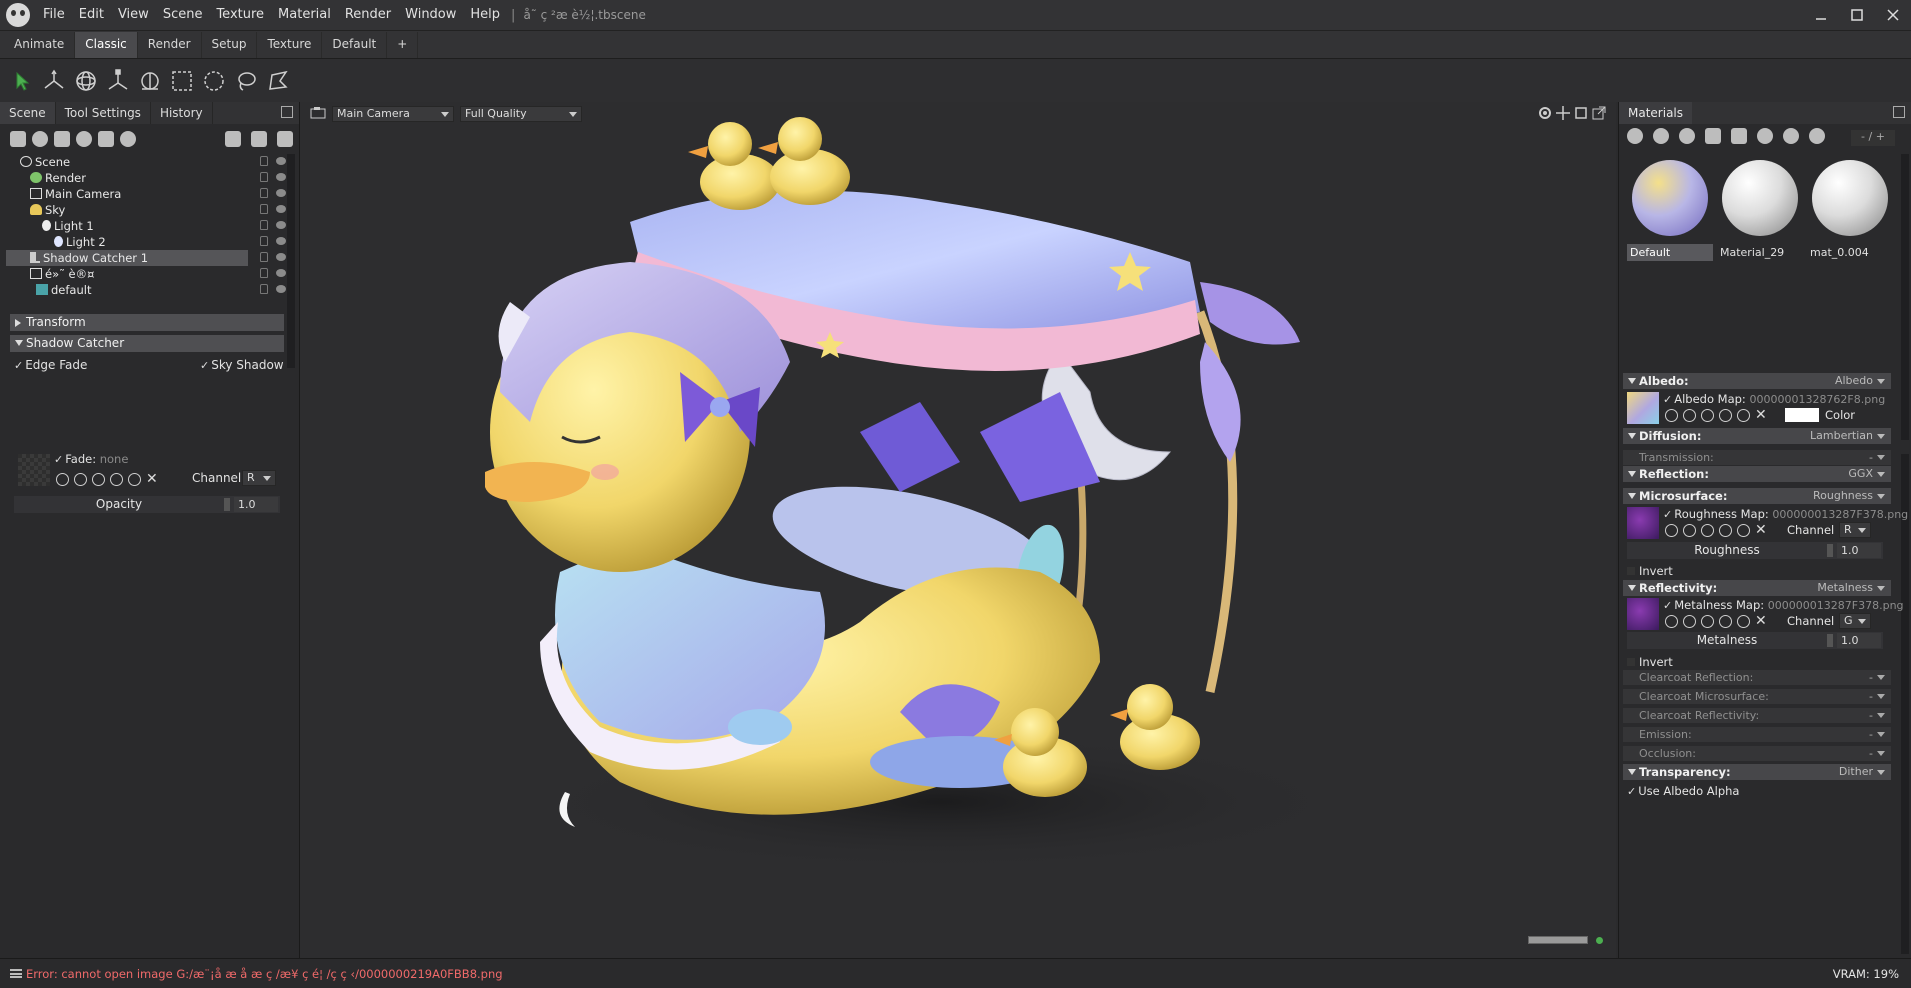 This screenshot has width=1911, height=988. I want to click on tab-default: Default, so click(355, 45).